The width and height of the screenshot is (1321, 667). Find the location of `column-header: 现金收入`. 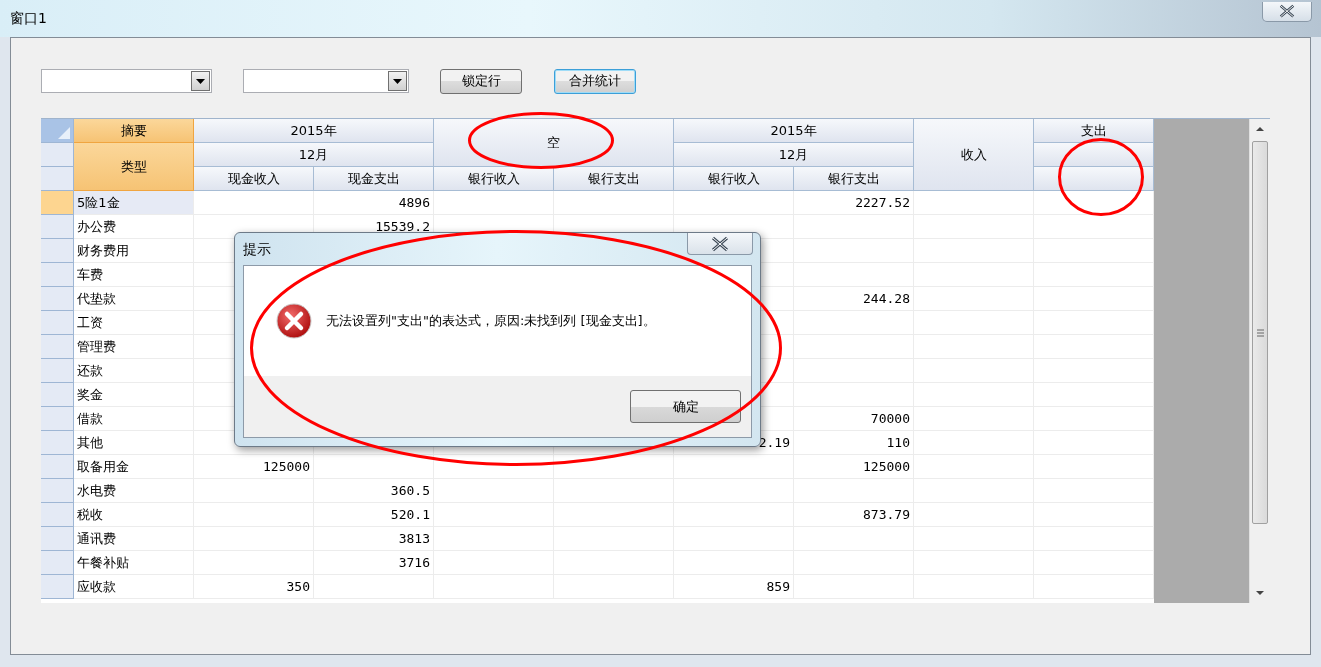

column-header: 现金收入 is located at coordinates (254, 179).